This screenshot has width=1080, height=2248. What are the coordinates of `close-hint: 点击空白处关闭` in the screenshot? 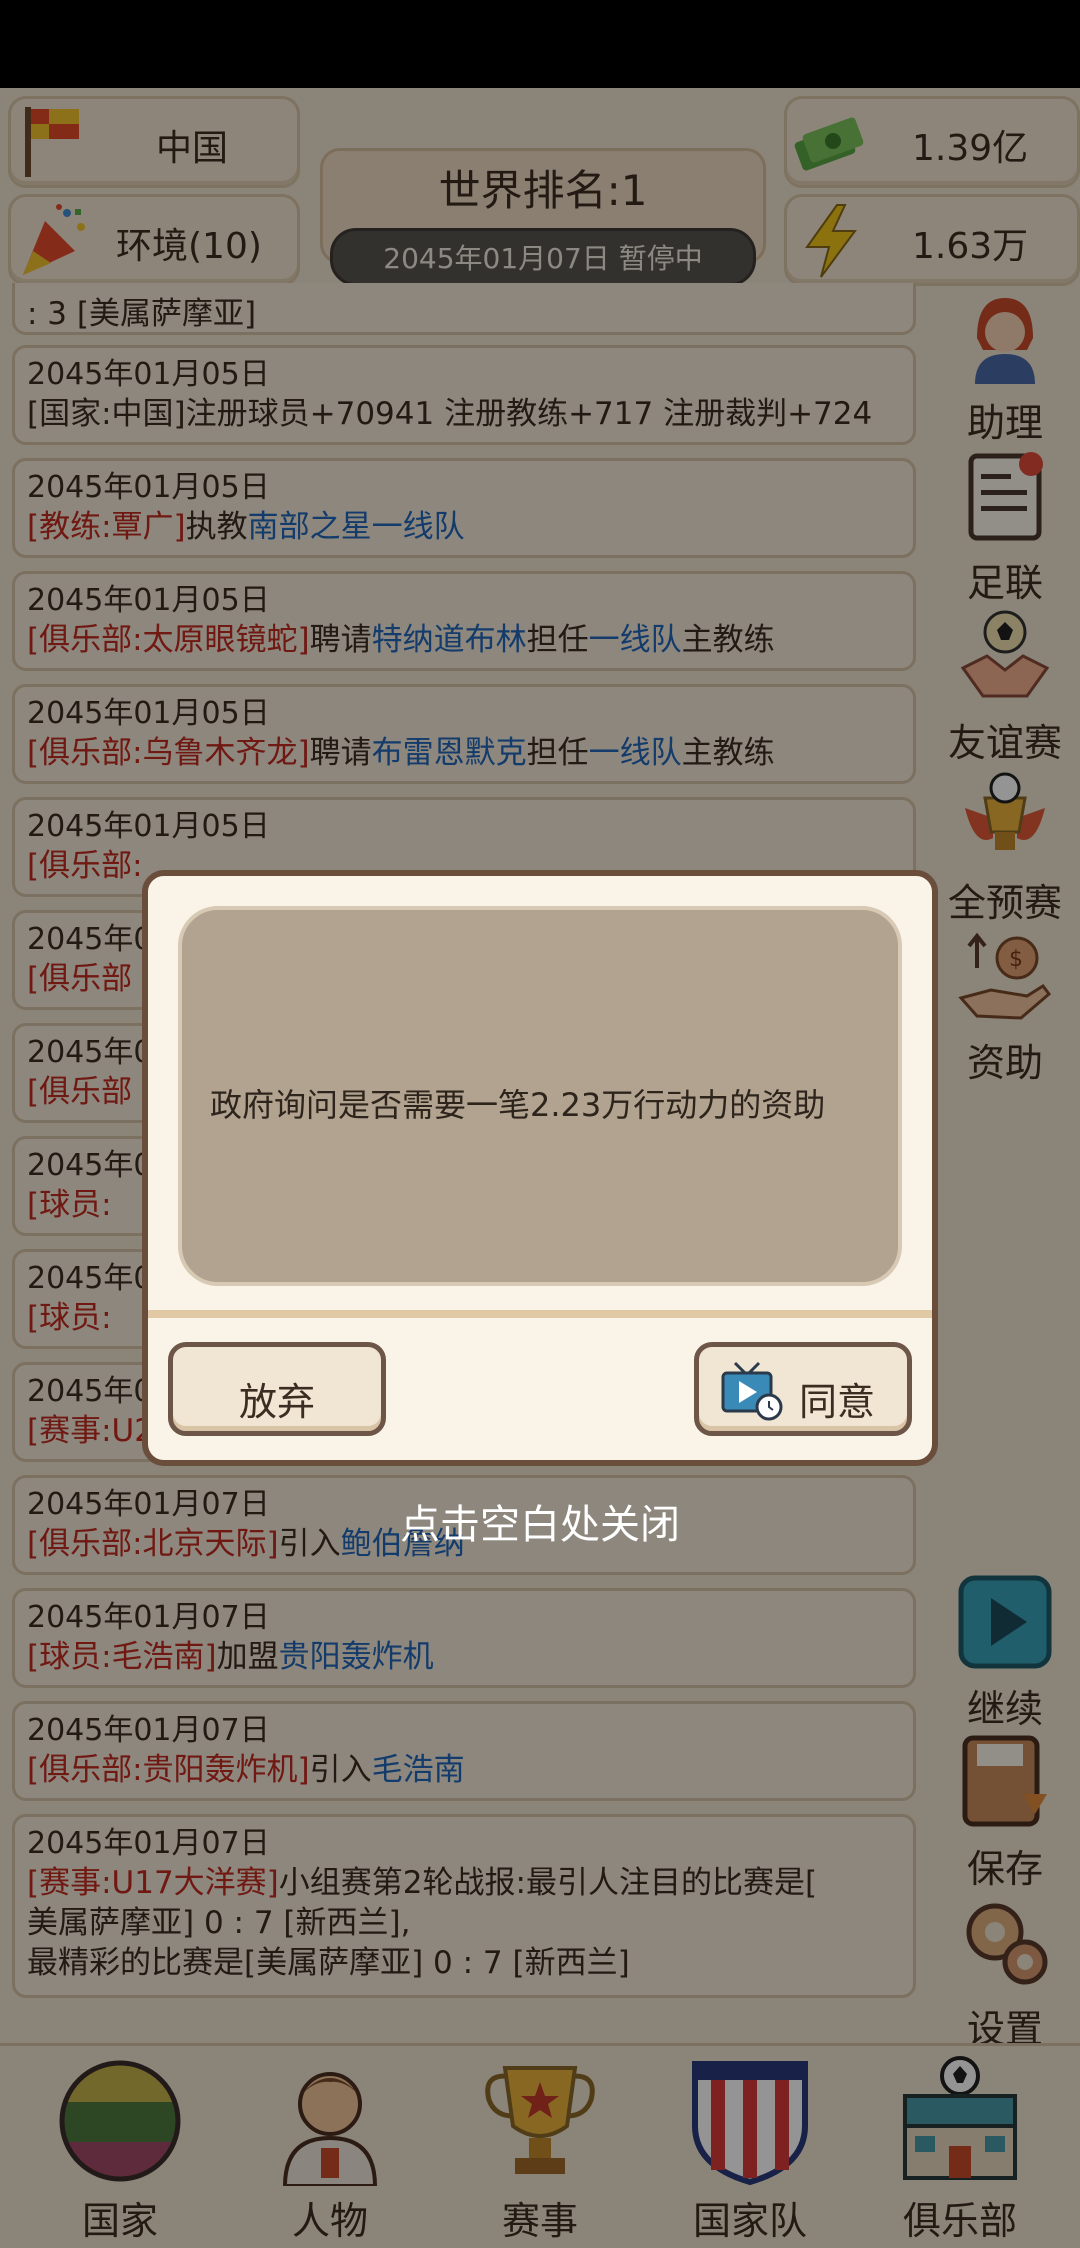 It's located at (540, 1525).